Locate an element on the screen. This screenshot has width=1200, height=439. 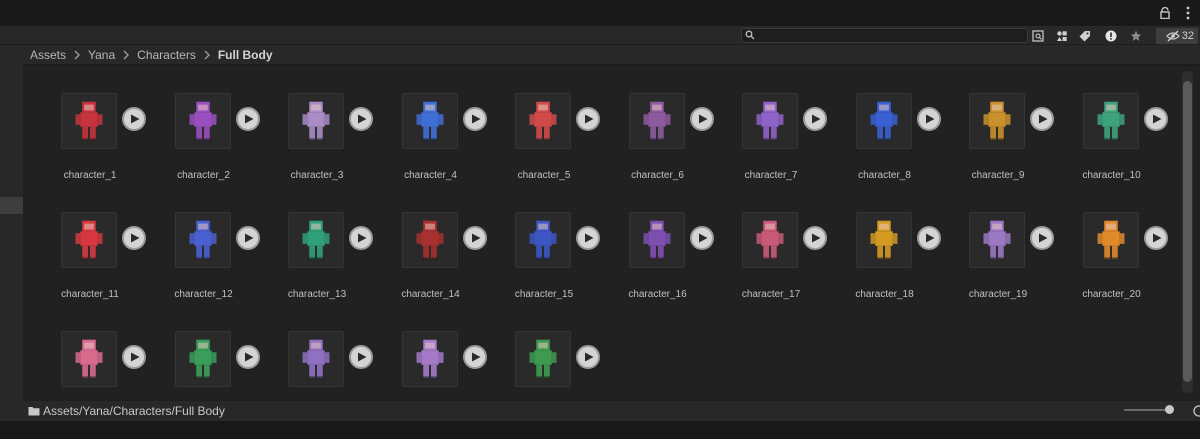
asset-item: character_2 is located at coordinates (216, 143).